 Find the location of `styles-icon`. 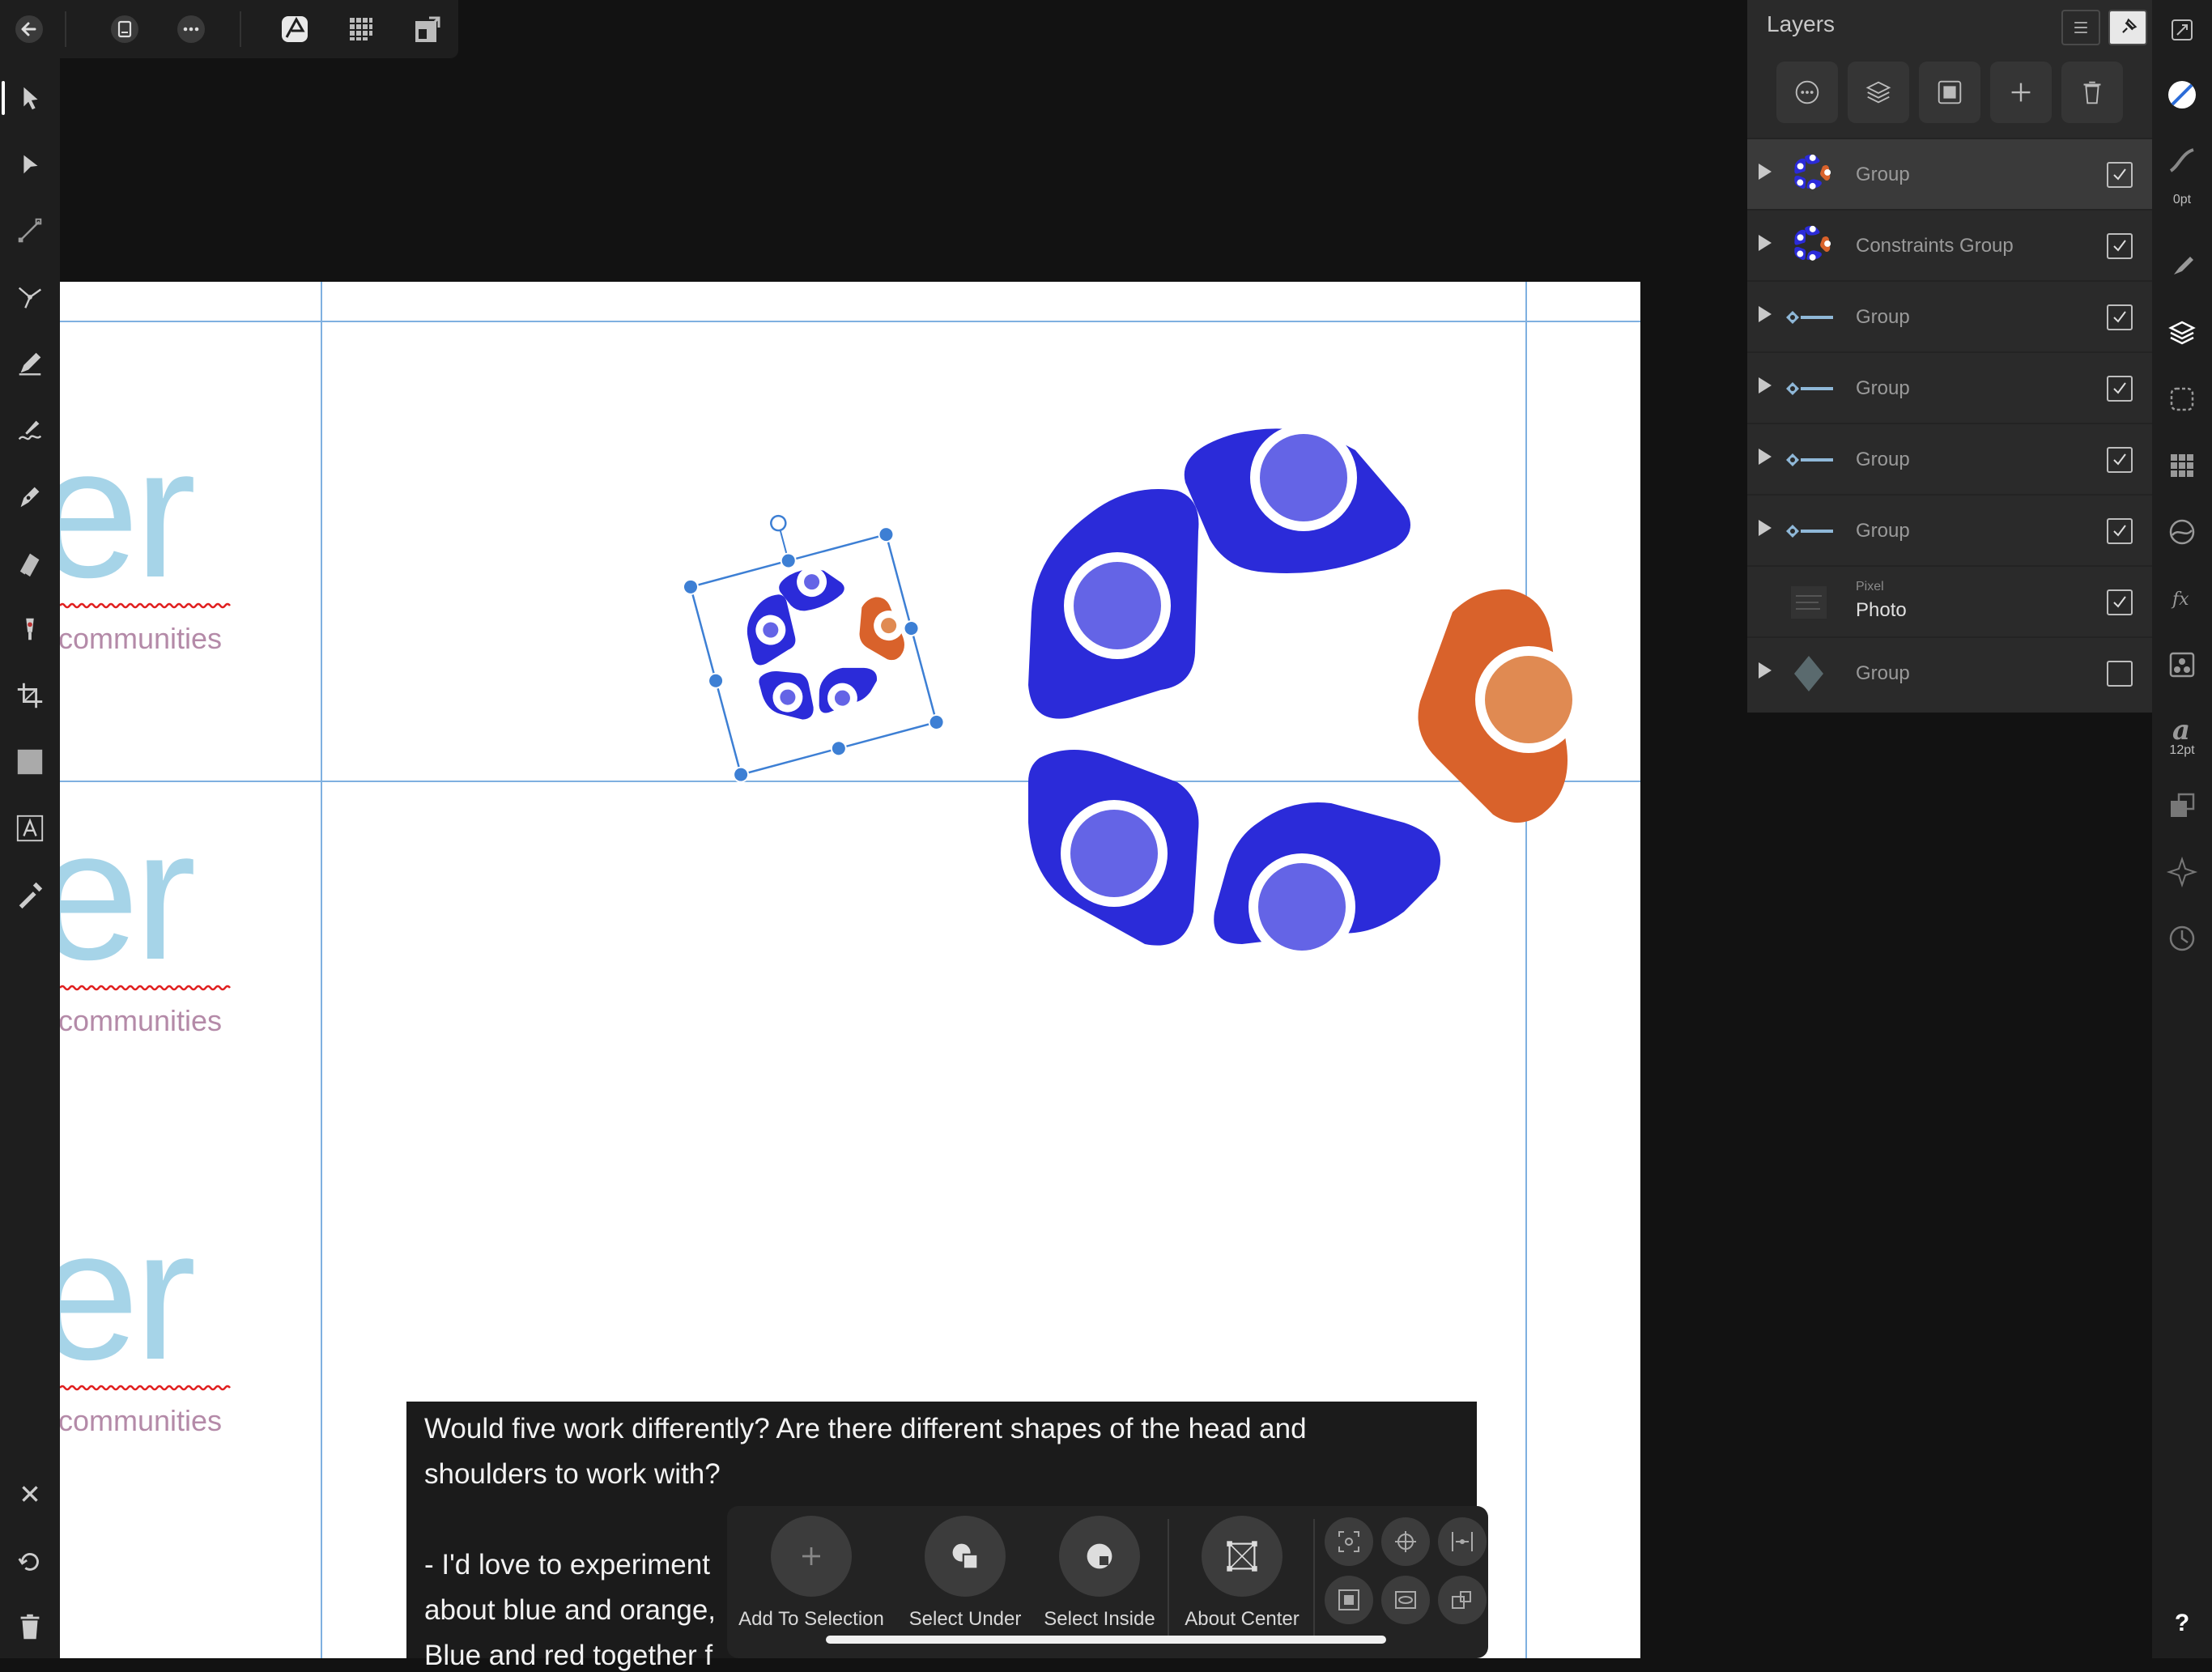

styles-icon is located at coordinates (2182, 665).